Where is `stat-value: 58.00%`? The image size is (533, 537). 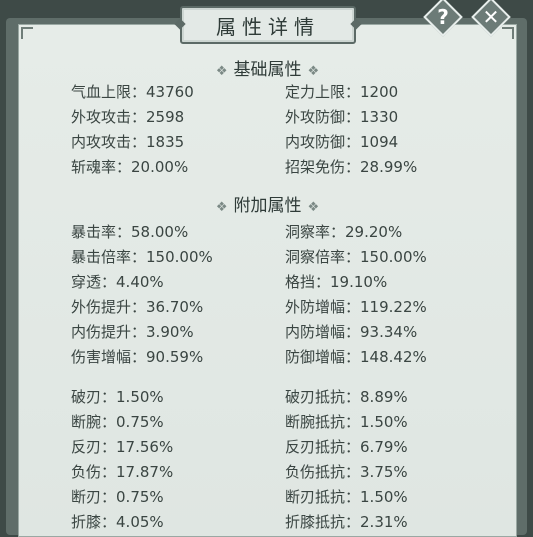 stat-value: 58.00% is located at coordinates (160, 232).